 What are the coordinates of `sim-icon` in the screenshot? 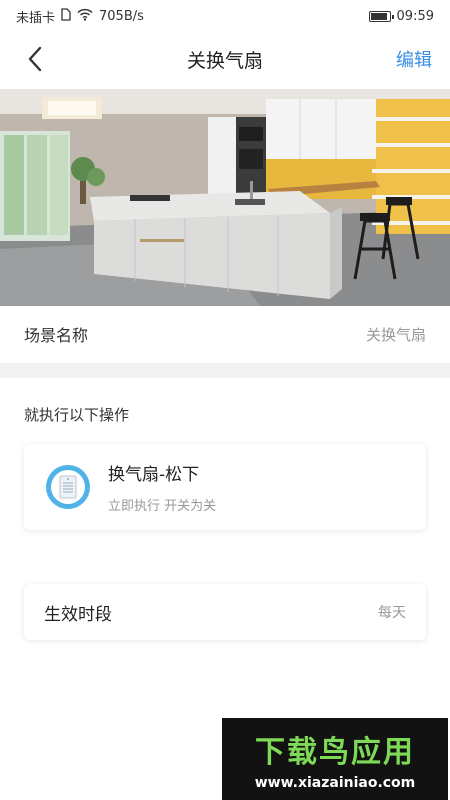 It's located at (66, 16).